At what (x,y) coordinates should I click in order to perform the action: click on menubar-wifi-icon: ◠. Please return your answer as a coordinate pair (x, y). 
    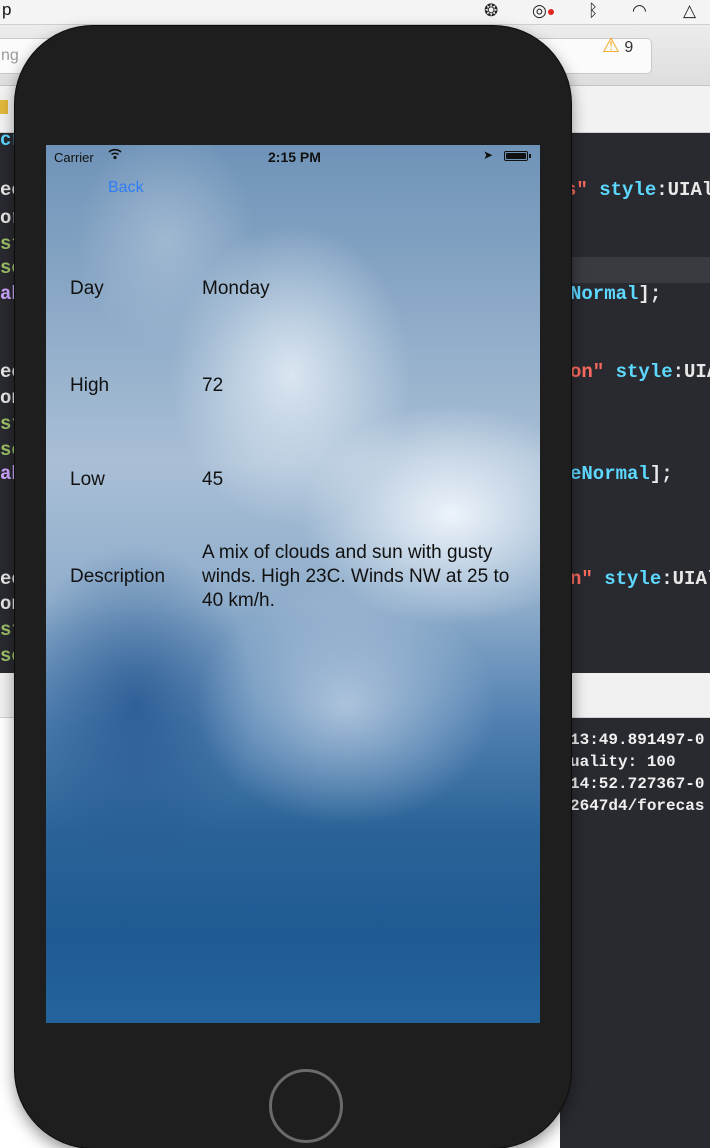
    Looking at the image, I should click on (639, 11).